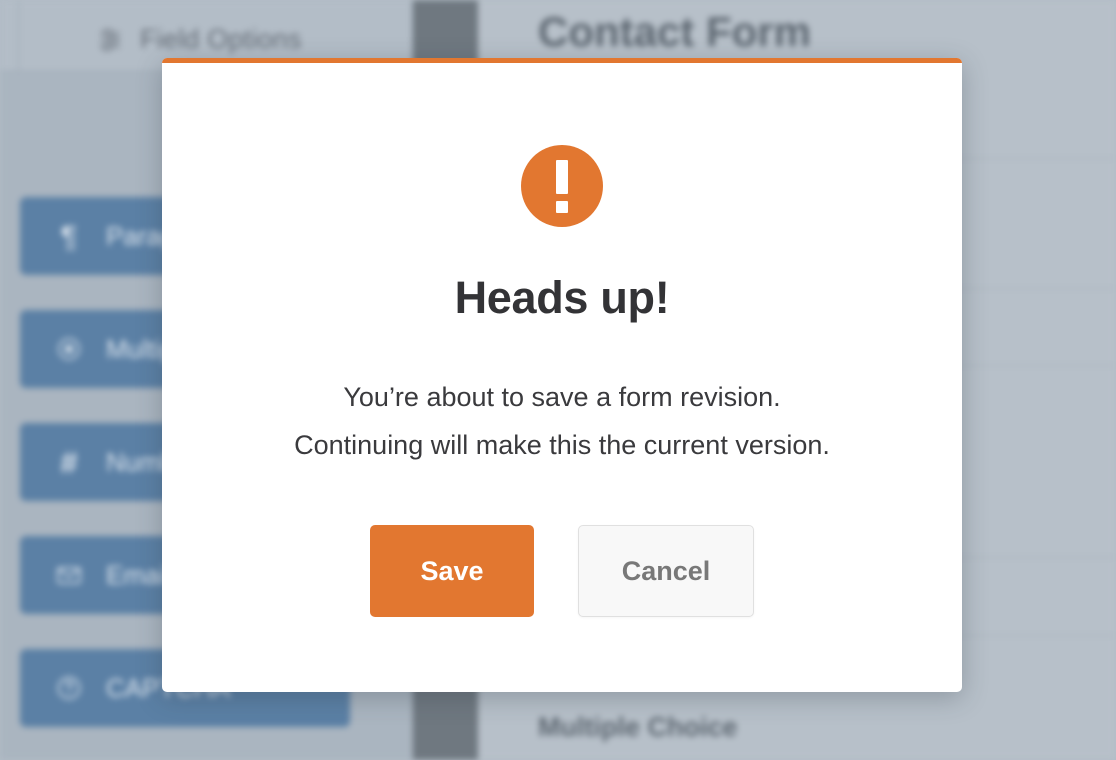 The image size is (1116, 760). I want to click on pilcrow-icon: ¶, so click(69, 236).